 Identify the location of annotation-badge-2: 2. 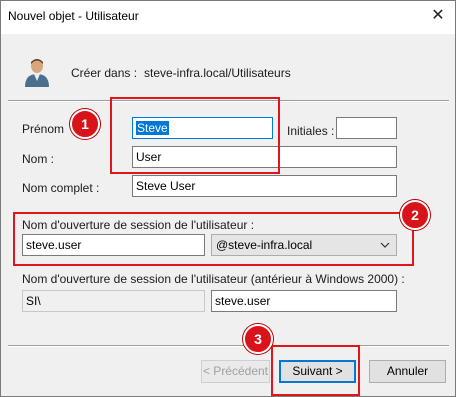
(415, 215).